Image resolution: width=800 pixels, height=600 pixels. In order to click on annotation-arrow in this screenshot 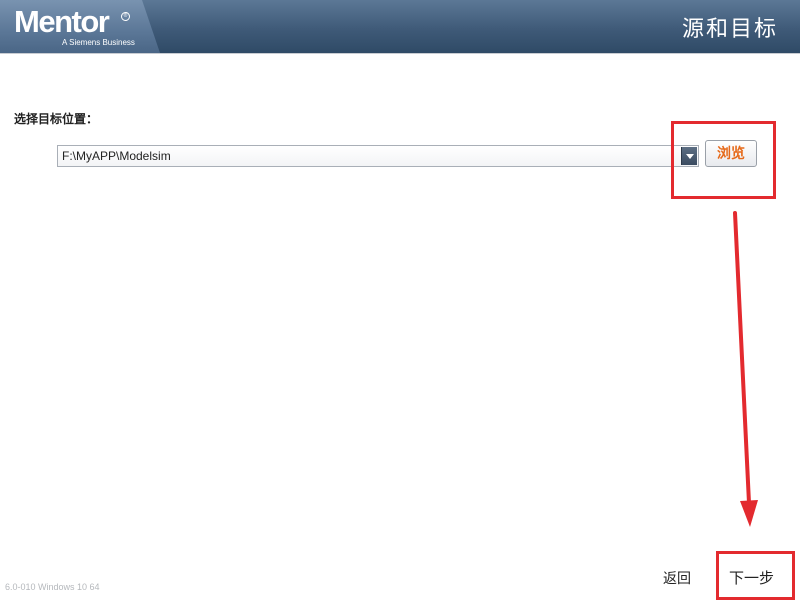, I will do `click(745, 369)`.